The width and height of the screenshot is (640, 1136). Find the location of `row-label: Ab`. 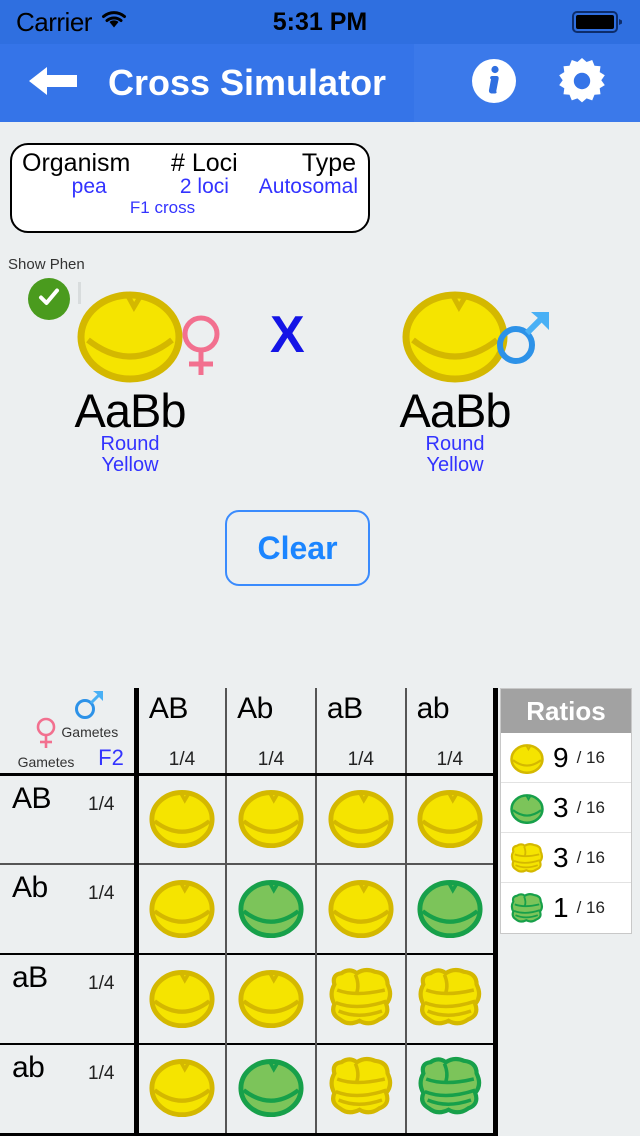

row-label: Ab is located at coordinates (30, 887).